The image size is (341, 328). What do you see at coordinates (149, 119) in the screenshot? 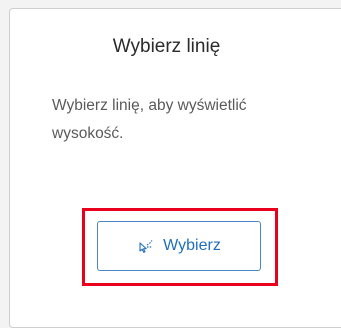
I see `panel-description: Wybierz linię, aby wyświetlić wysokość.` at bounding box center [149, 119].